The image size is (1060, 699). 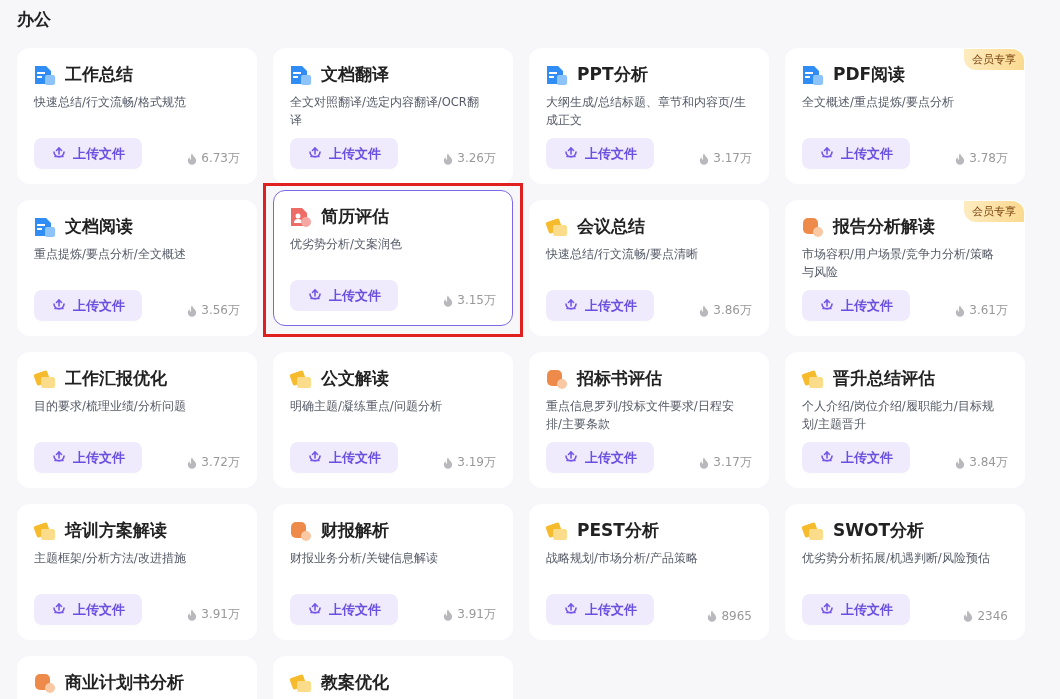 I want to click on card-title: 商业计划书分析, so click(x=124, y=682).